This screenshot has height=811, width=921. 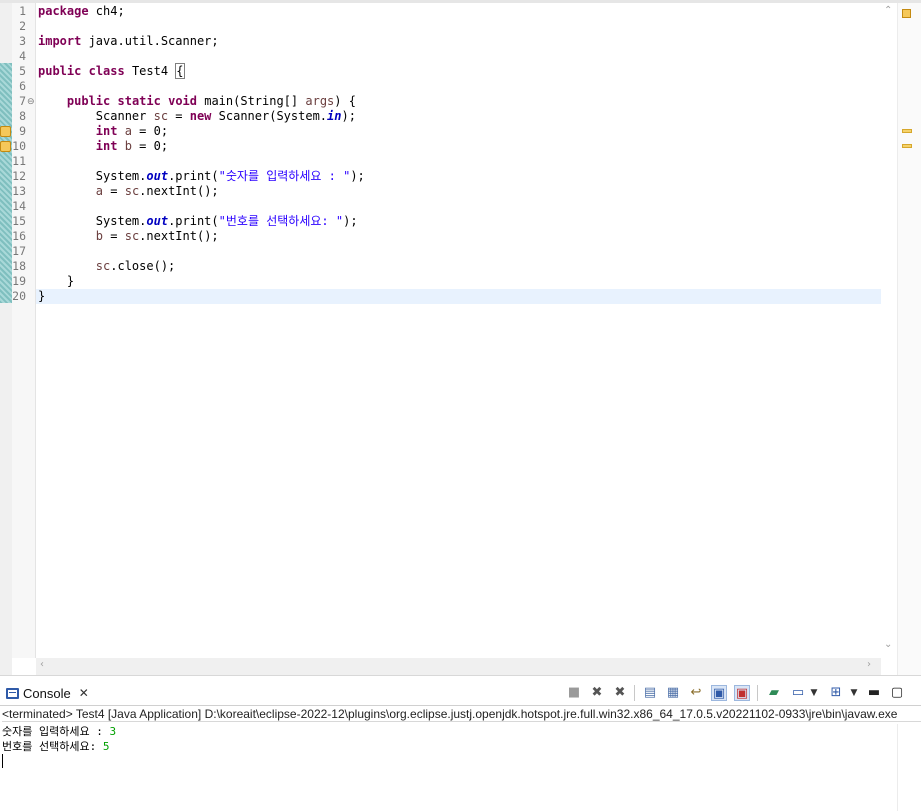 I want to click on line-number: 13, so click(x=19, y=191).